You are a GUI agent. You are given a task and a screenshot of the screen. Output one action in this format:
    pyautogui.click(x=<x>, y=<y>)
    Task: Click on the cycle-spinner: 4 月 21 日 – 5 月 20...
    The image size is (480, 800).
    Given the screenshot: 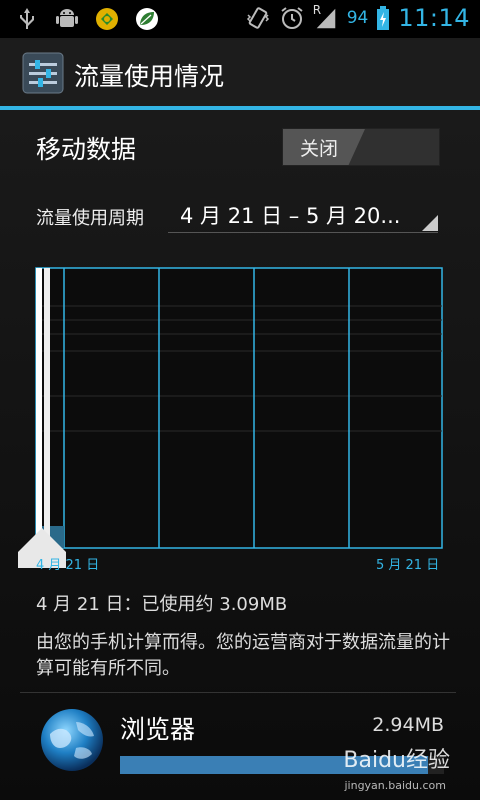 What is the action you would take?
    pyautogui.click(x=303, y=211)
    